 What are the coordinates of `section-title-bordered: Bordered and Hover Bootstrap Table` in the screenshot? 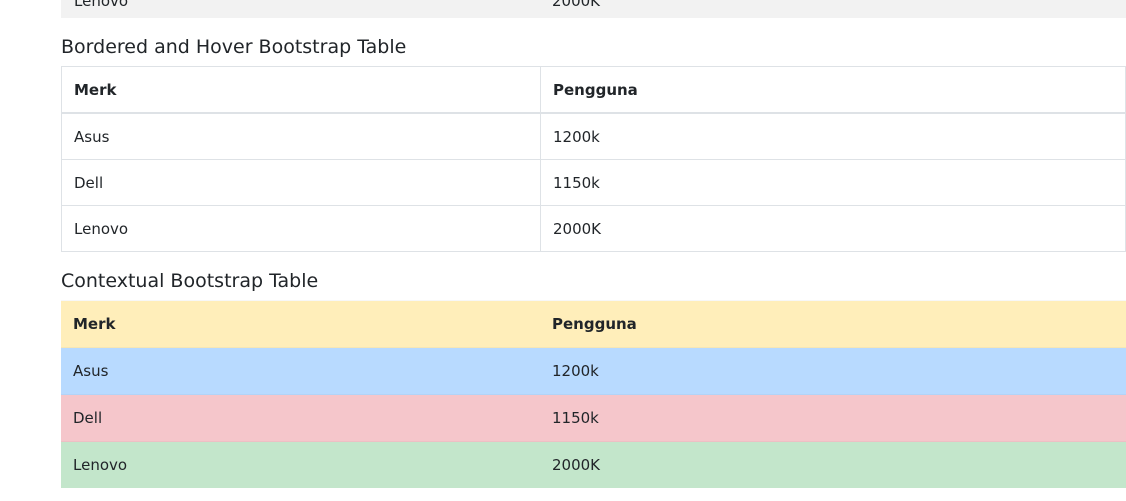 It's located at (234, 47).